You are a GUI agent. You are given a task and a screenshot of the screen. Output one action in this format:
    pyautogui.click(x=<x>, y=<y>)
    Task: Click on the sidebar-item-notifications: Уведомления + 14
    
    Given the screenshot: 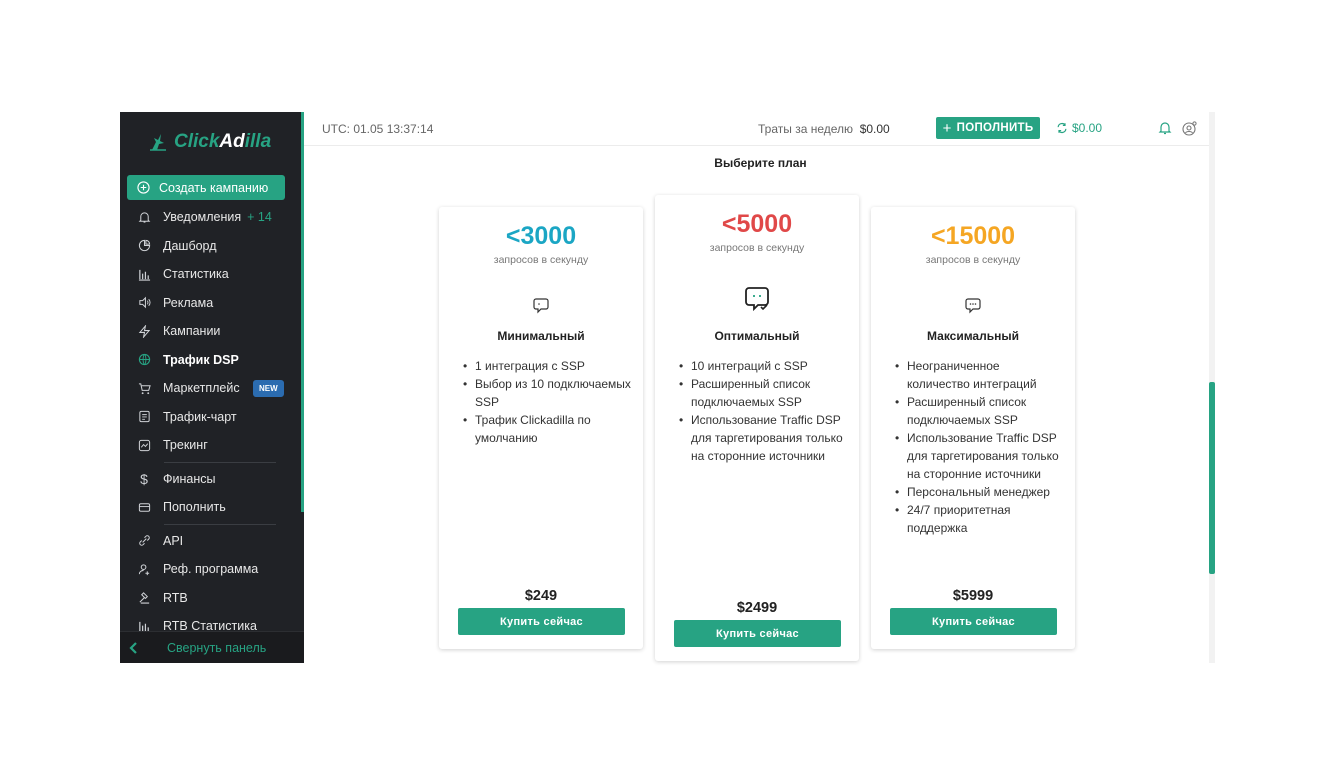 What is the action you would take?
    pyautogui.click(x=210, y=217)
    